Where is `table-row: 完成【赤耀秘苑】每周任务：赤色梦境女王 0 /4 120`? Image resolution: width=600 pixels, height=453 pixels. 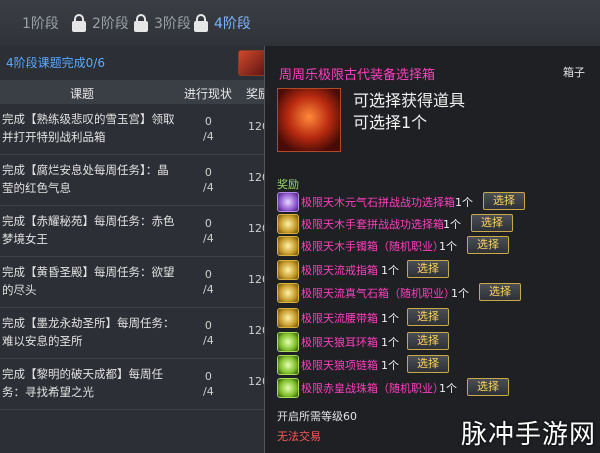 table-row: 完成【赤耀秘苑】每周任务：赤色梦境女王 0 /4 120 is located at coordinates (135, 231).